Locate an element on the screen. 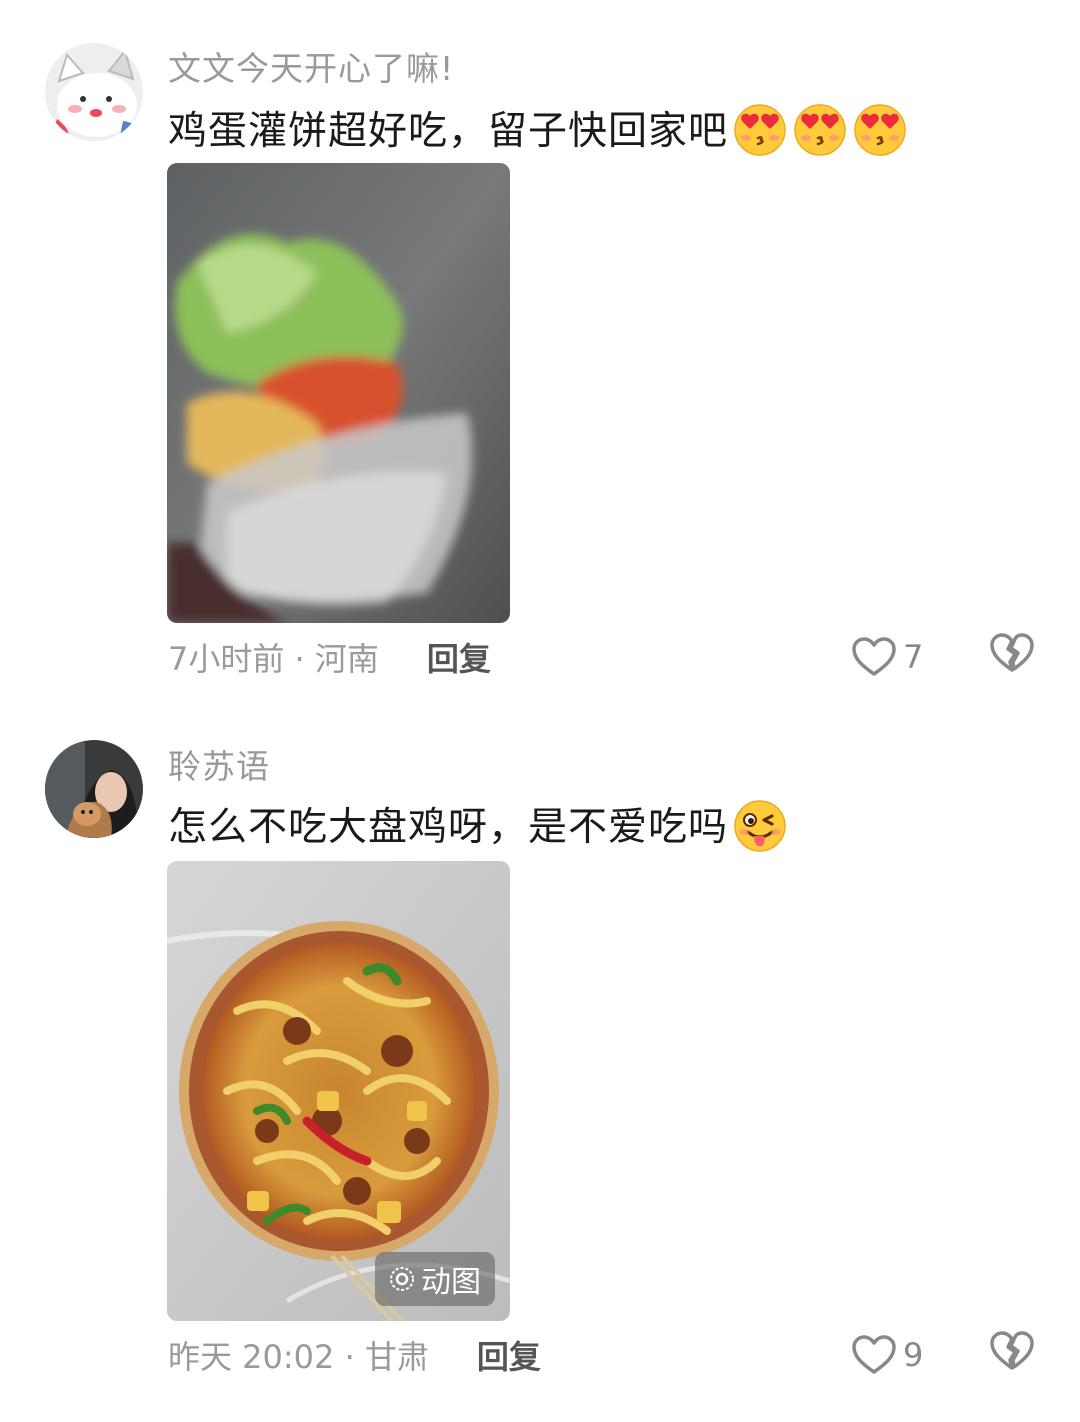  comment-body: 鸡蛋灌饼超好吃，留子快回家吧 is located at coordinates (448, 131).